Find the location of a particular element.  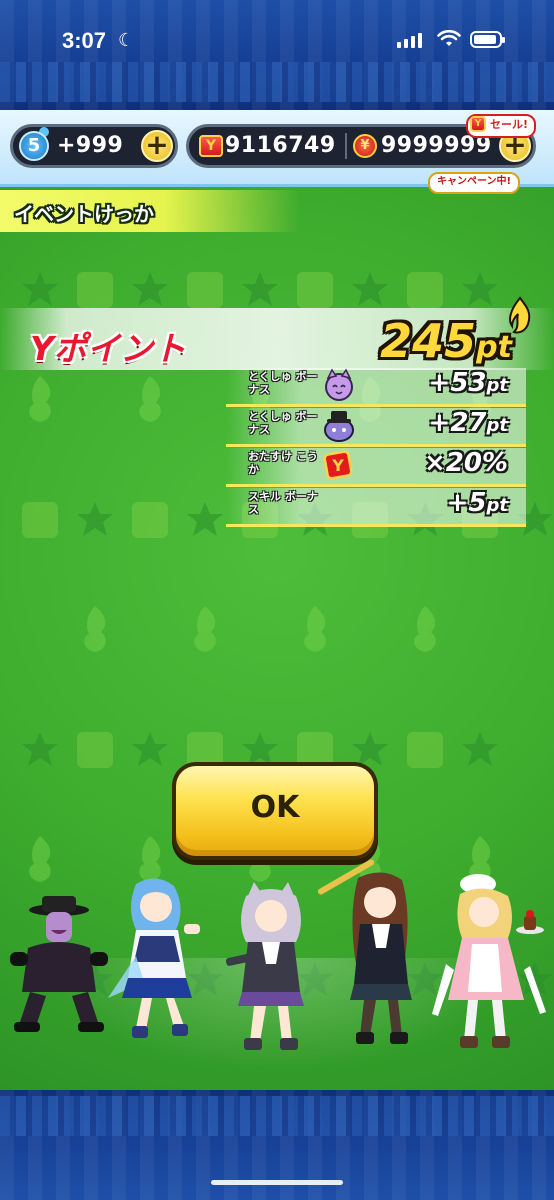

add-stamina-button: + is located at coordinates (157, 146).